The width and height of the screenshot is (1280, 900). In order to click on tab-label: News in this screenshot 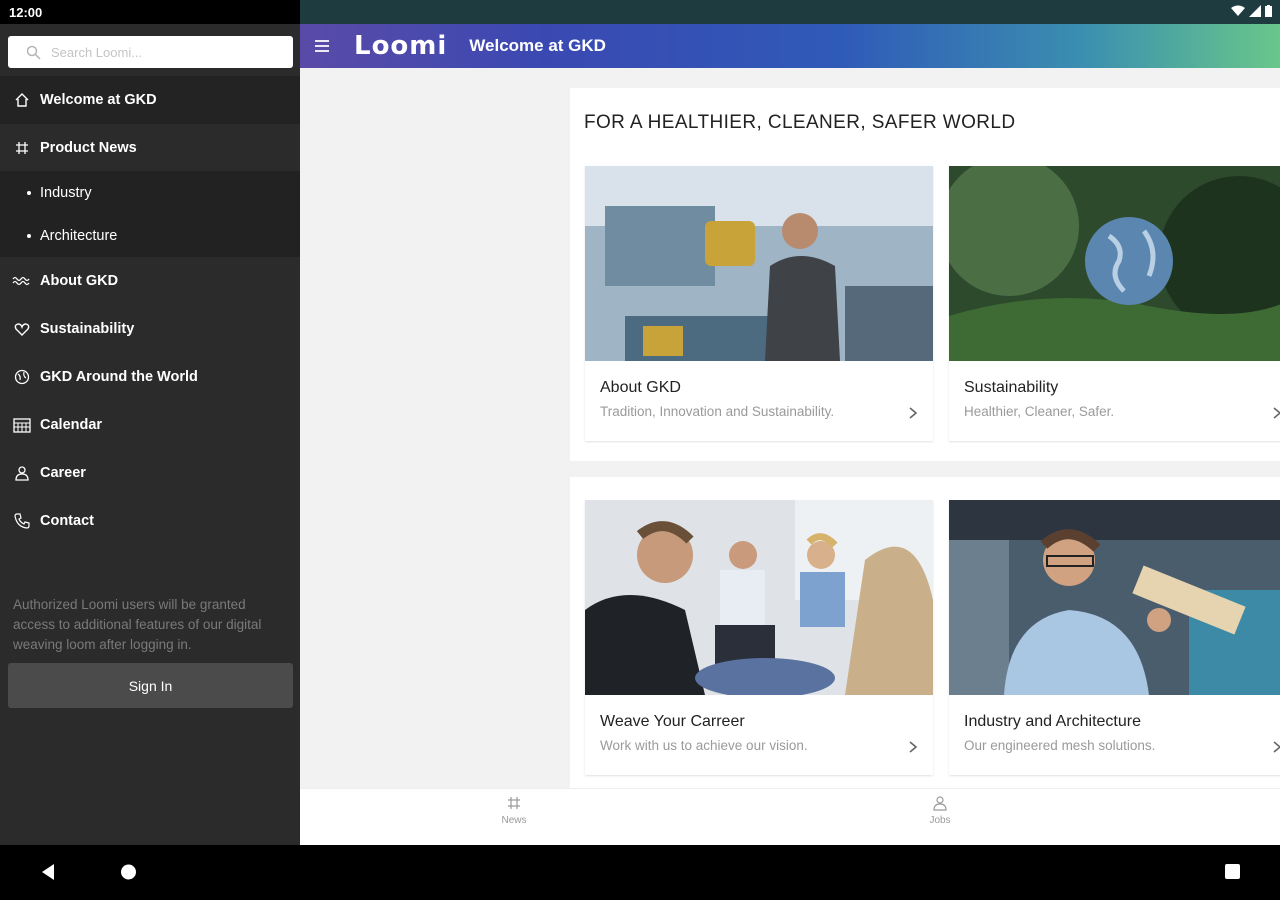, I will do `click(514, 820)`.